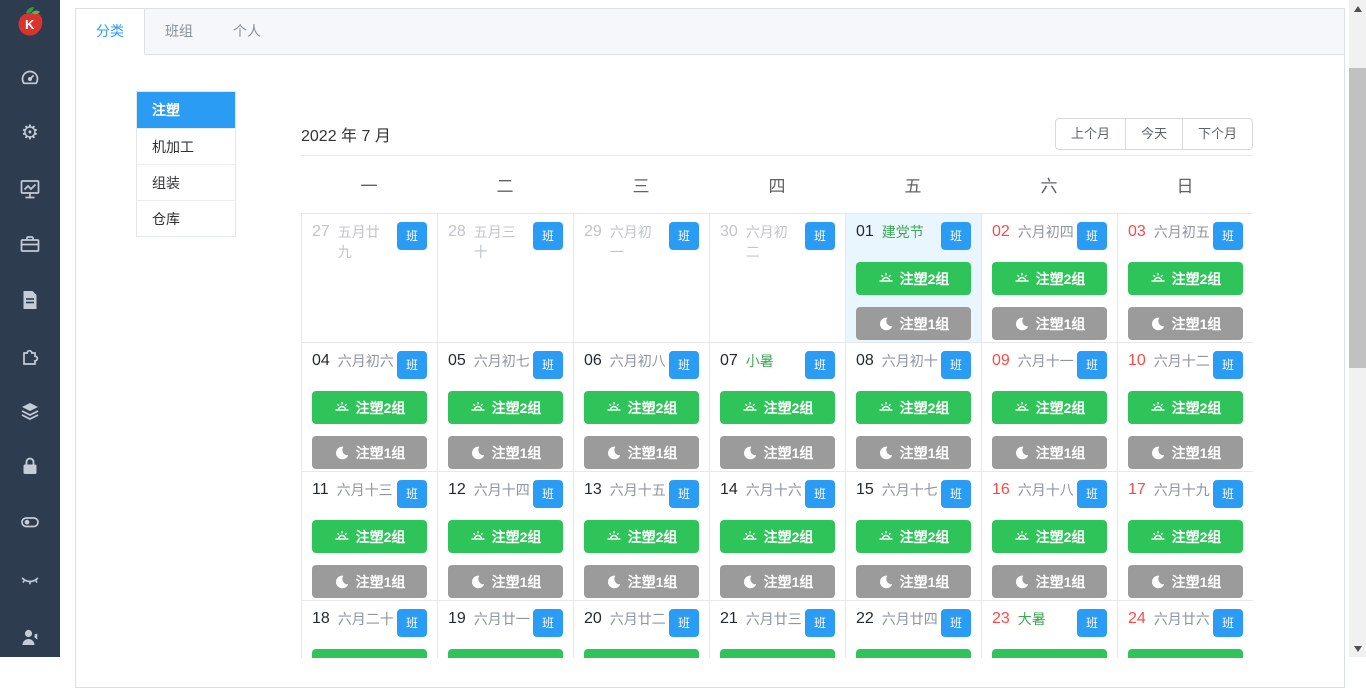 The height and width of the screenshot is (688, 1366). I want to click on calendar-day-cell: 05 六月初七班注塑2组 注塑1组, so click(506, 407).